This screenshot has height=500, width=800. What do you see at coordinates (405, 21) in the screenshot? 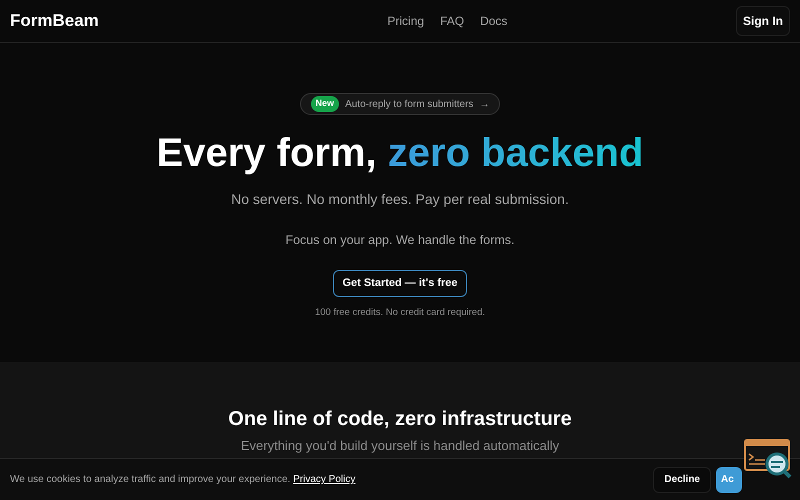
I see `nav-link: Pricing` at bounding box center [405, 21].